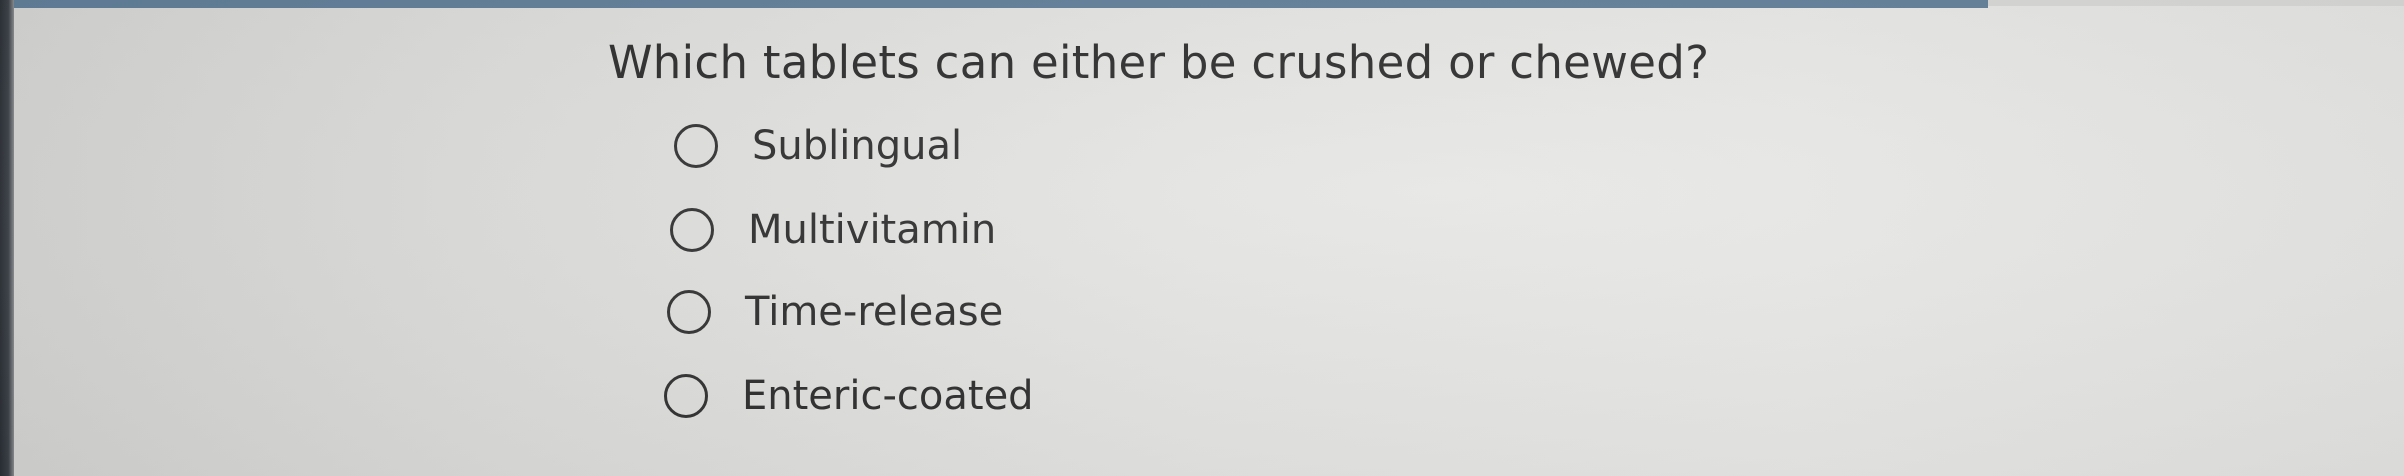 The image size is (2404, 476). Describe the element at coordinates (872, 230) in the screenshot. I see `option-label: Multivitamin` at that location.